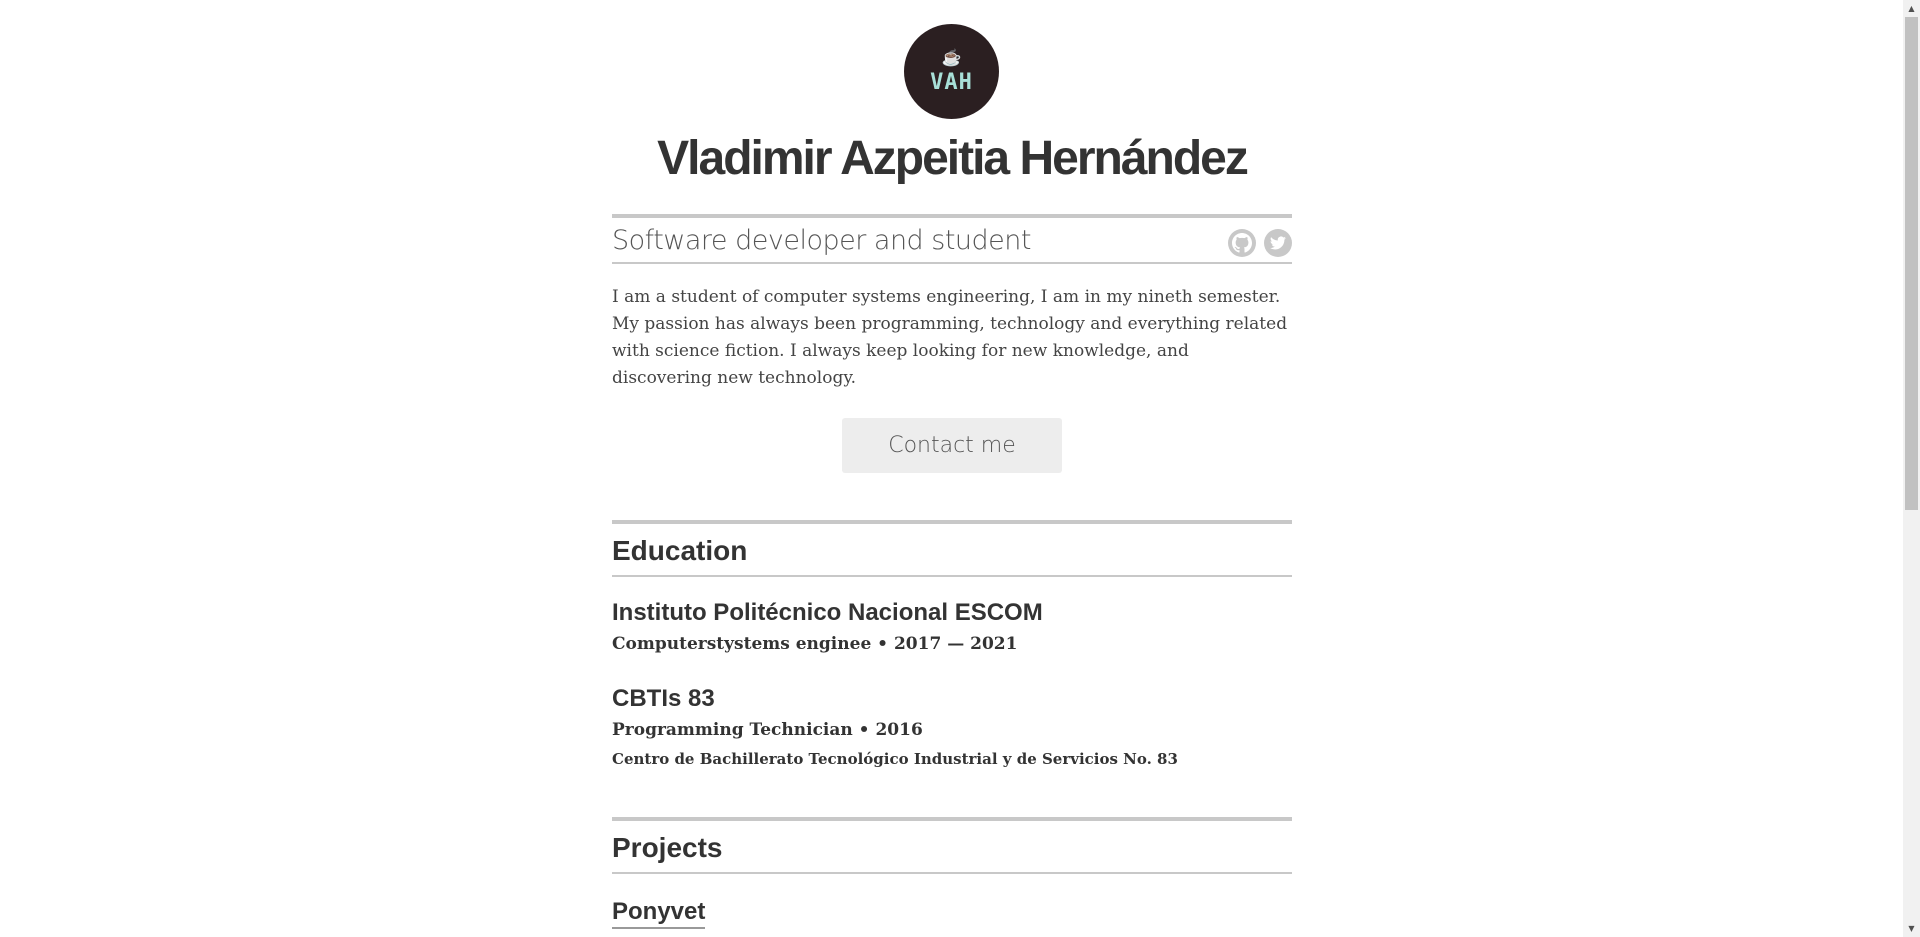 The image size is (1920, 937). Describe the element at coordinates (951, 82) in the screenshot. I see `avatar-initials: VAH` at that location.